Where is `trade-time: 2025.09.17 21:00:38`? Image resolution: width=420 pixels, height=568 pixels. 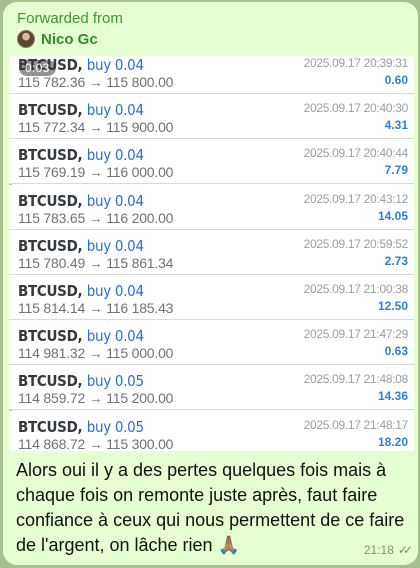
trade-time: 2025.09.17 21:00:38 is located at coordinates (356, 289).